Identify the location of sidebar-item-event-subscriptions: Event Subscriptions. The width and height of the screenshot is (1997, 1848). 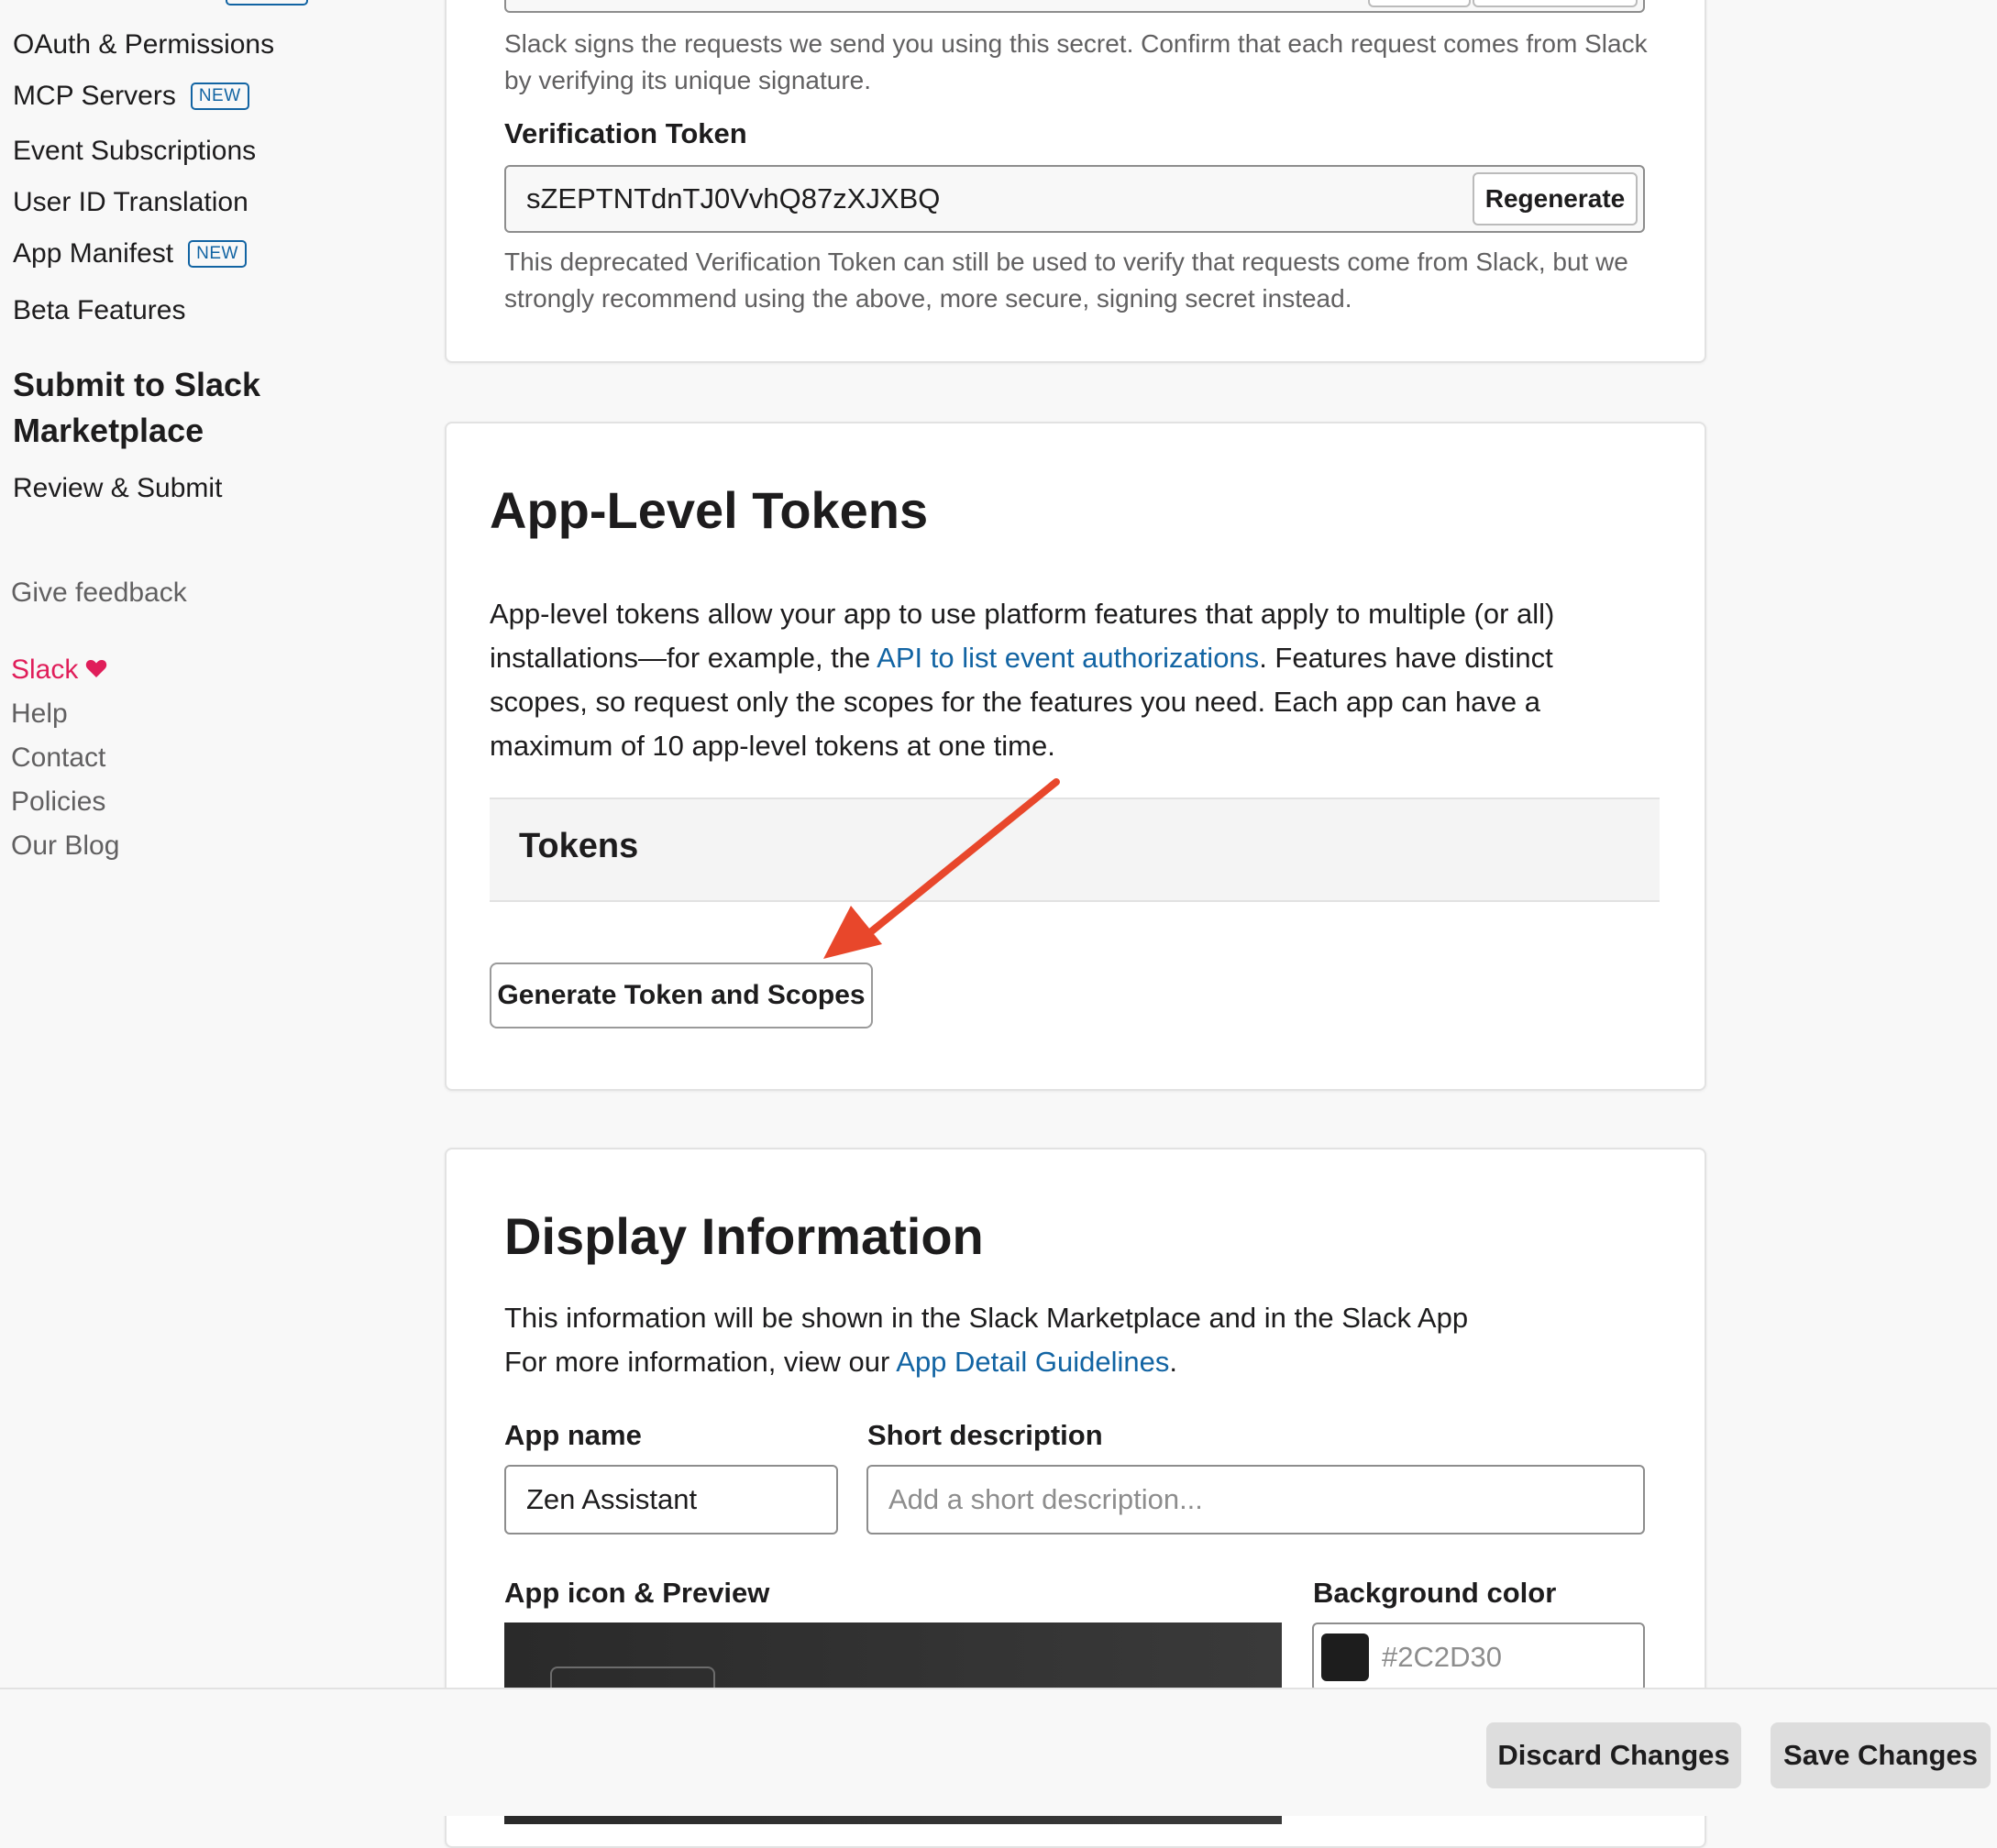
(134, 151).